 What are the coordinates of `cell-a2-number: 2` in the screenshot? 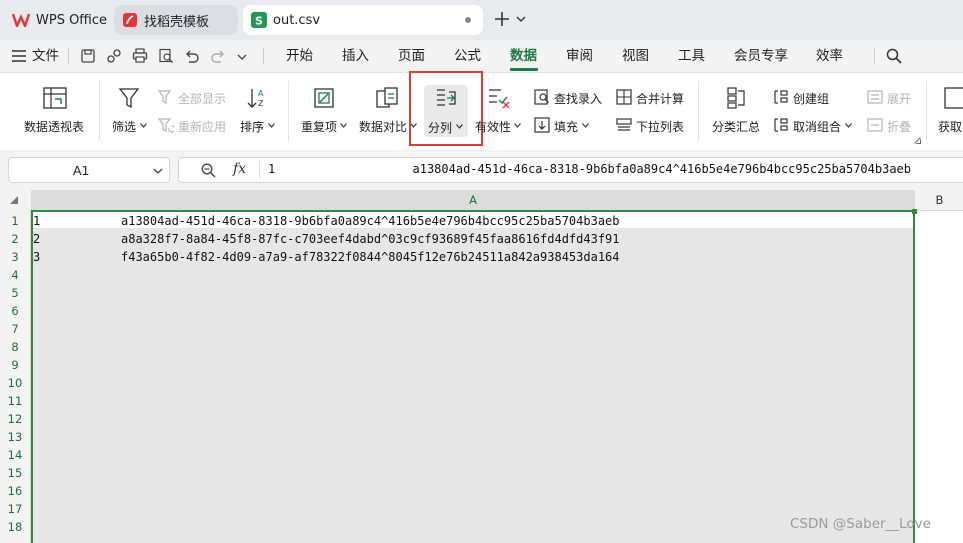 It's located at (36, 239).